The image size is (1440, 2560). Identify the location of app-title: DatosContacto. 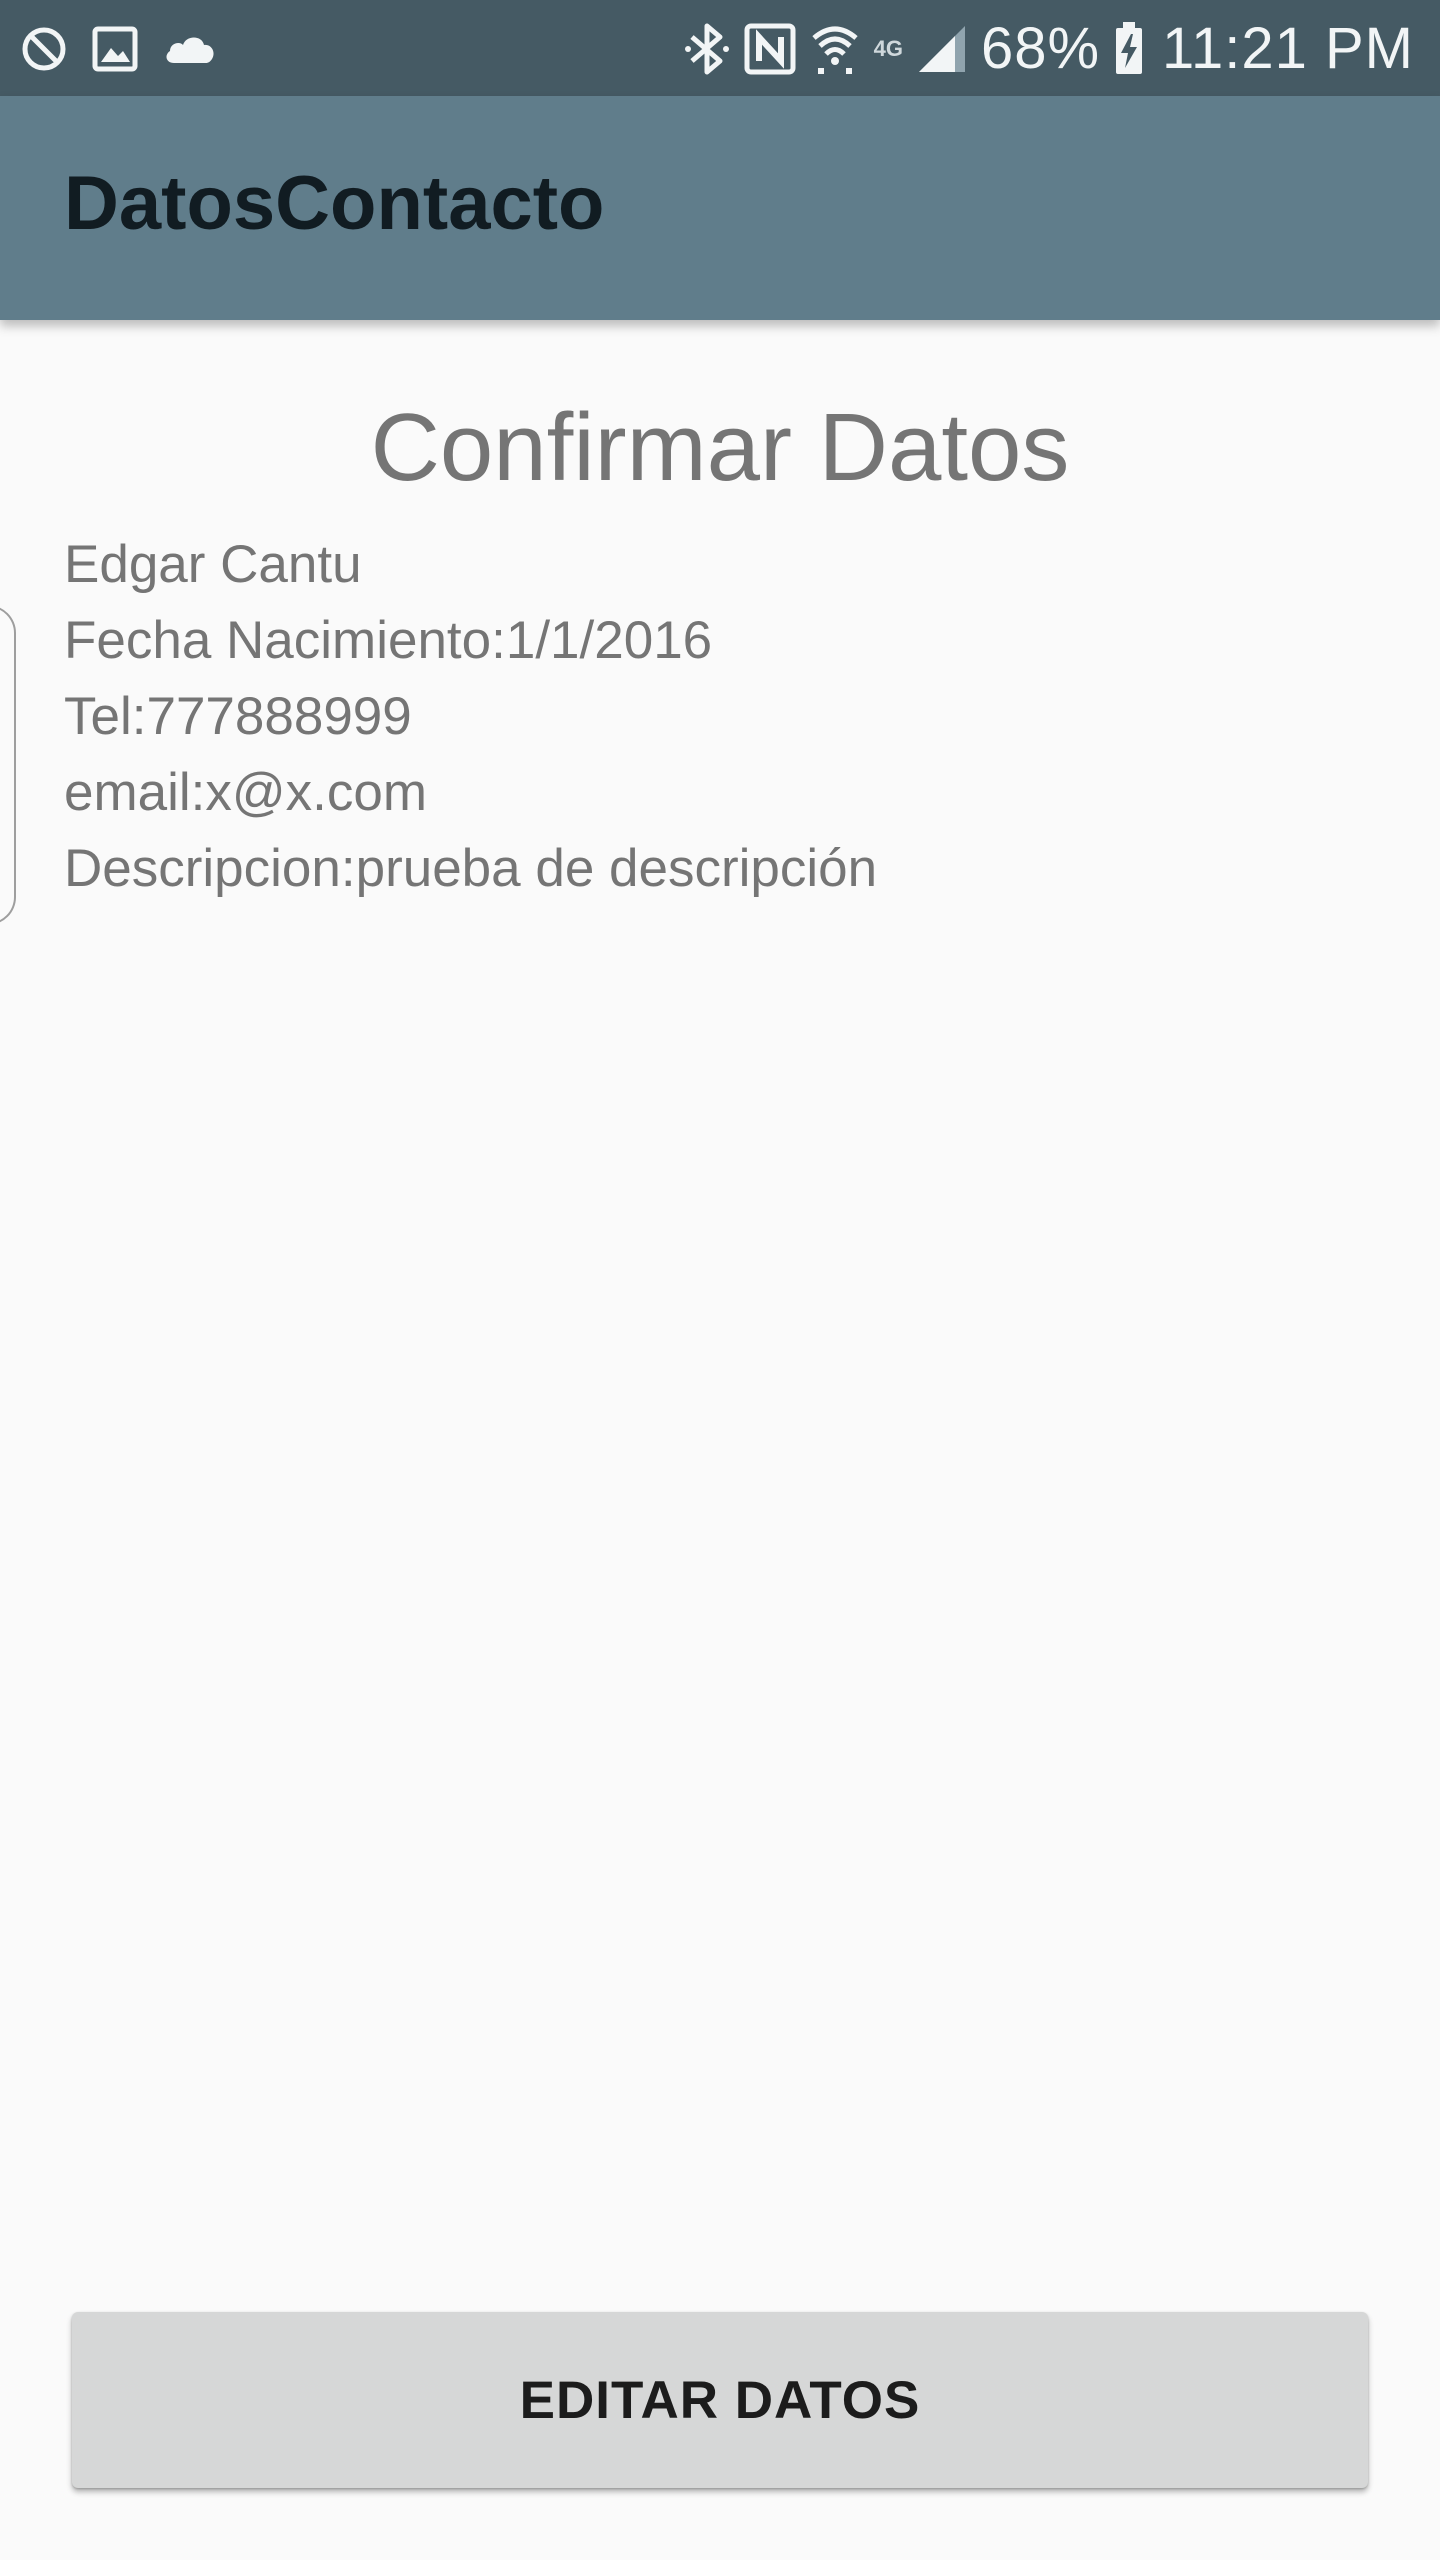
(334, 203).